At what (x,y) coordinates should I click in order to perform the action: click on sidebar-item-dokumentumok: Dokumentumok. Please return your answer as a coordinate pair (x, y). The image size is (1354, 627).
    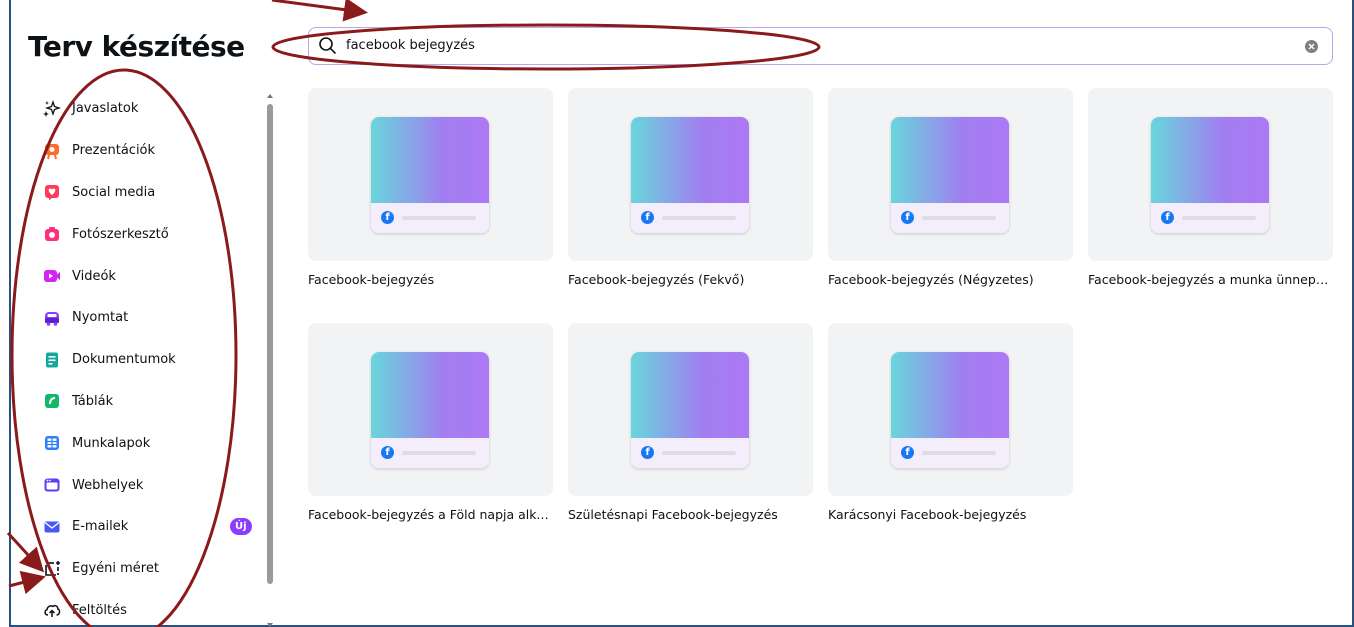
    Looking at the image, I should click on (148, 360).